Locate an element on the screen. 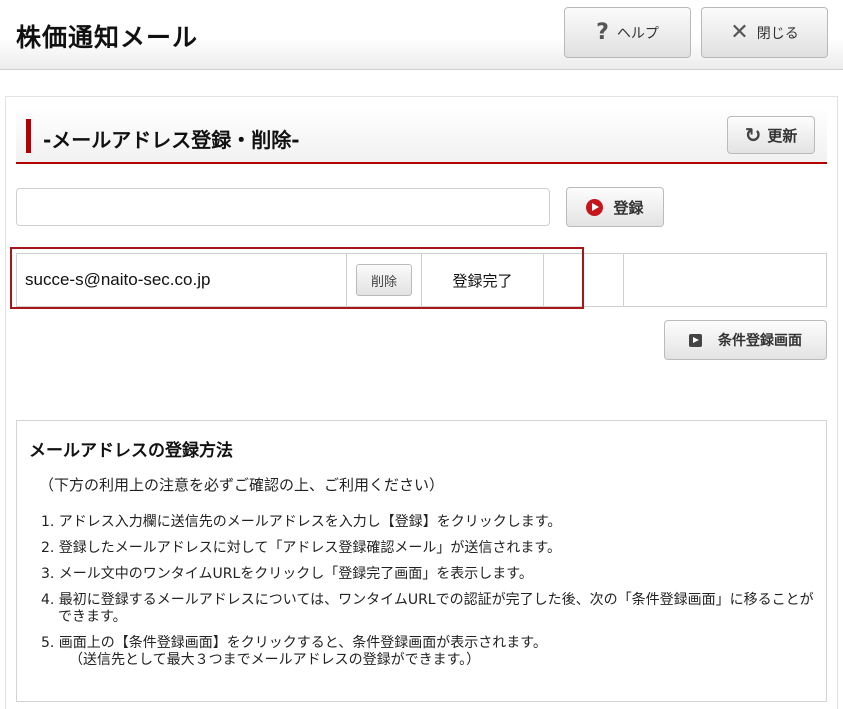 This screenshot has height=709, width=843. instructions-title: メールアドレスの登録方法 is located at coordinates (131, 451).